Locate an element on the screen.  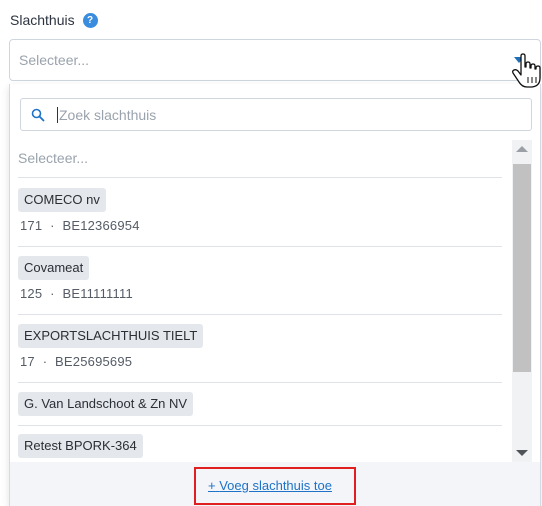
list-item-name: G. Van Landschoot & Zn NV is located at coordinates (106, 404).